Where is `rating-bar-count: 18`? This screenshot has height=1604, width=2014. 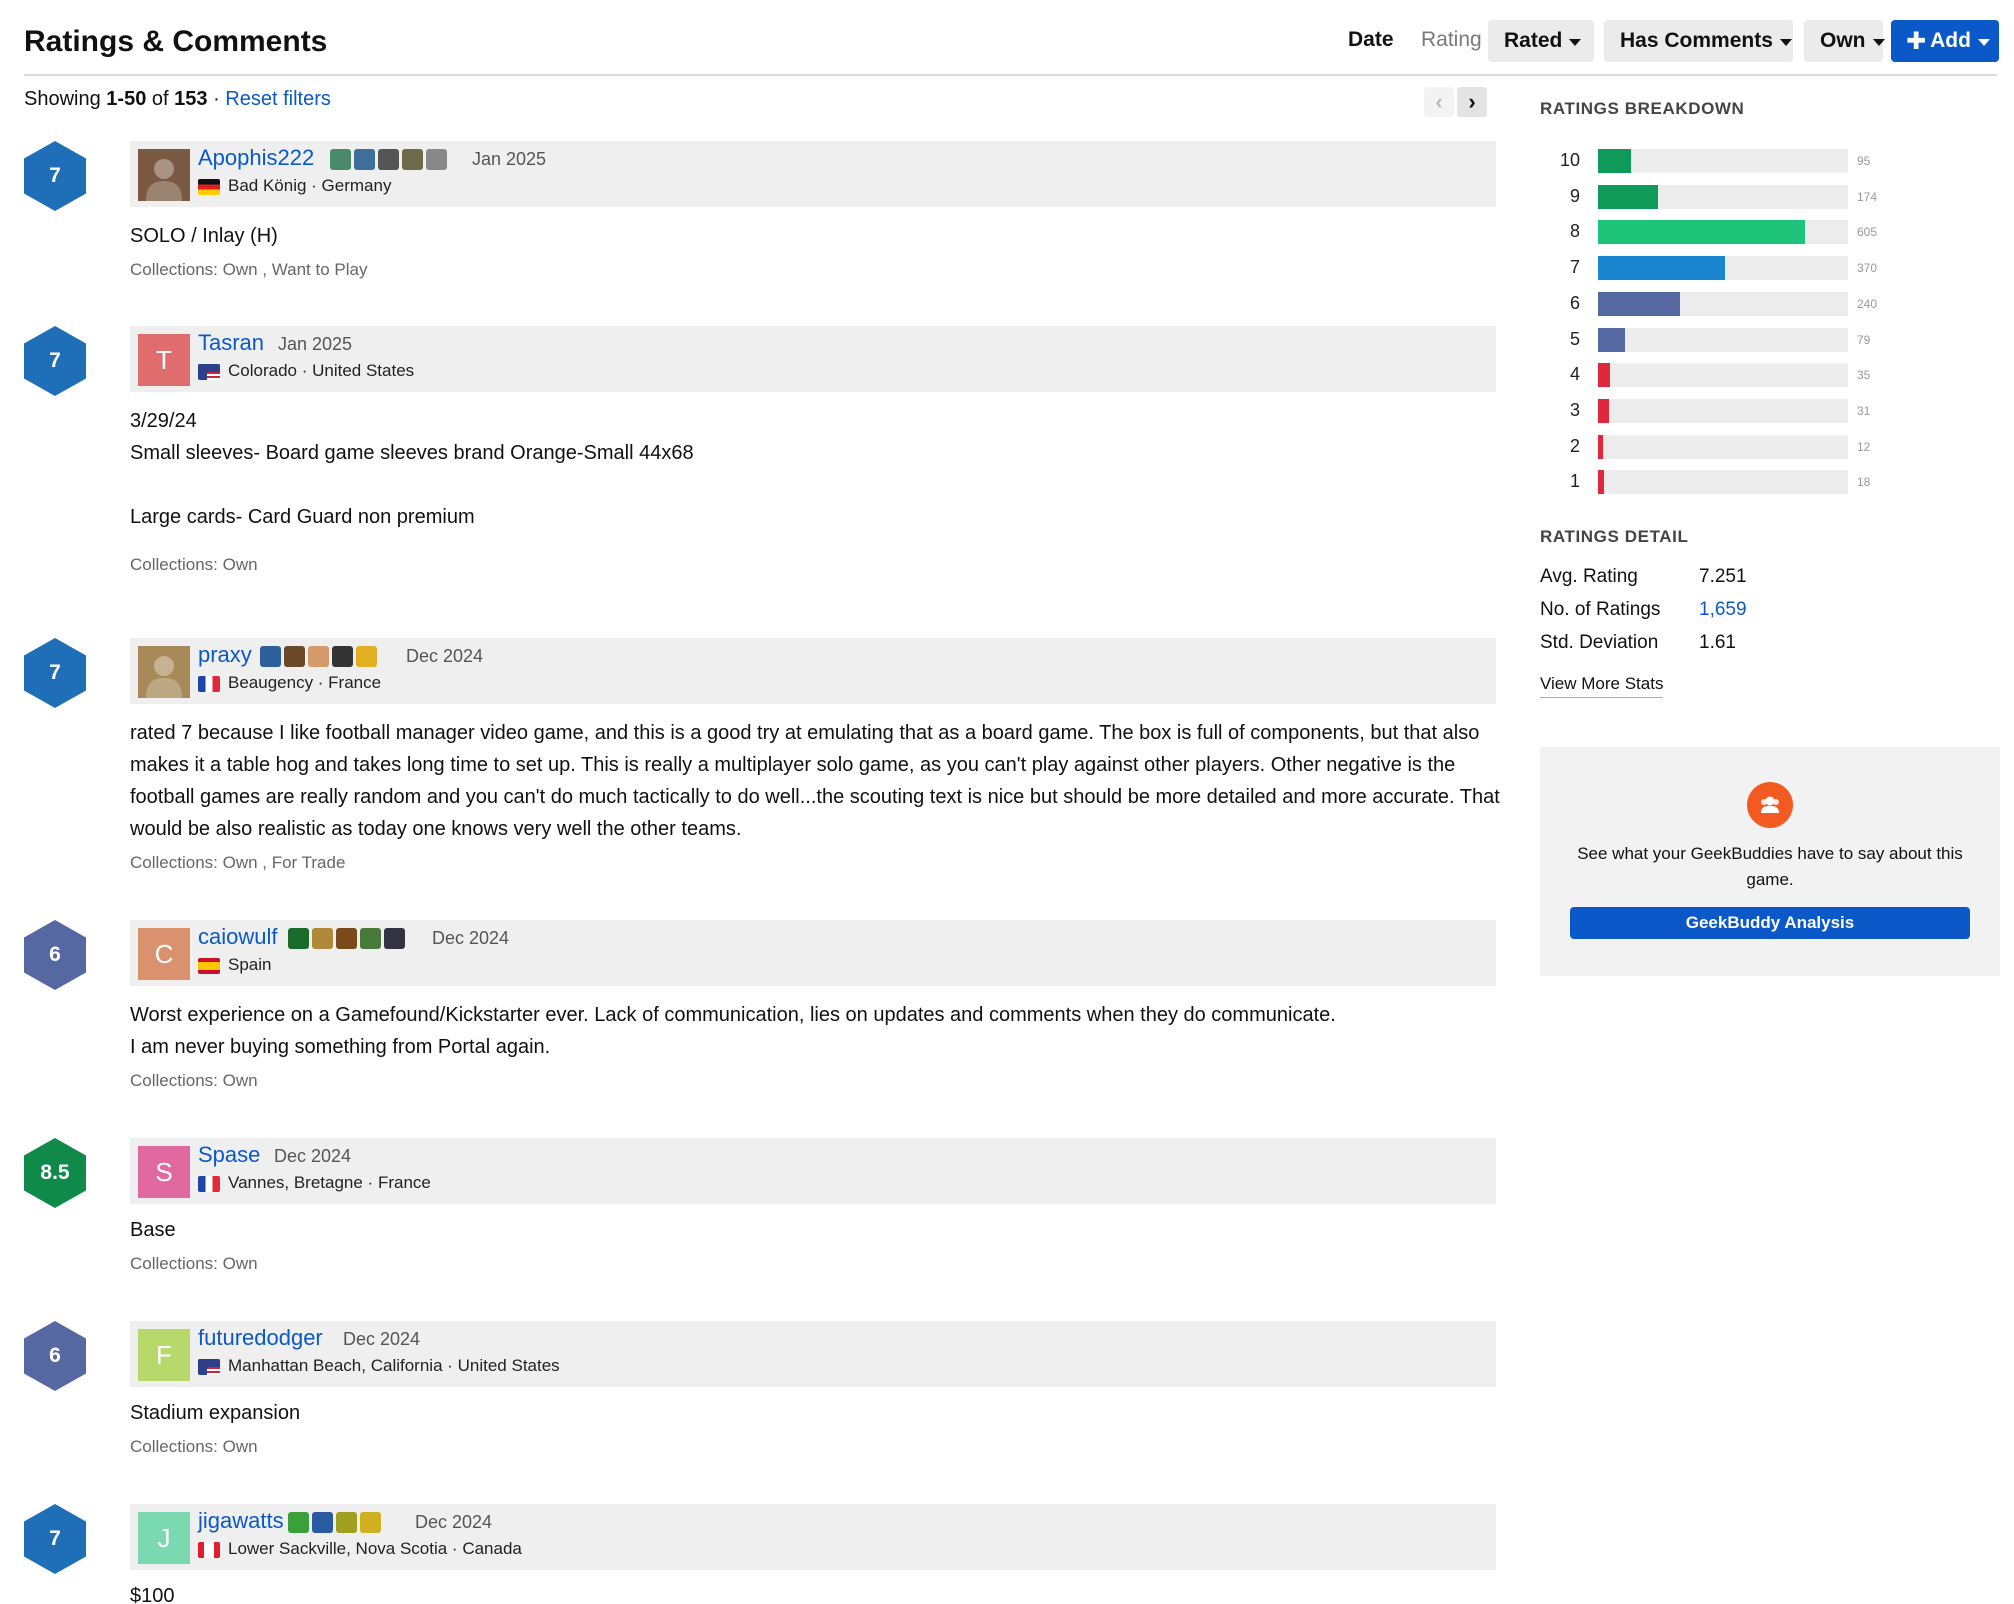
rating-bar-count: 18 is located at coordinates (1864, 482).